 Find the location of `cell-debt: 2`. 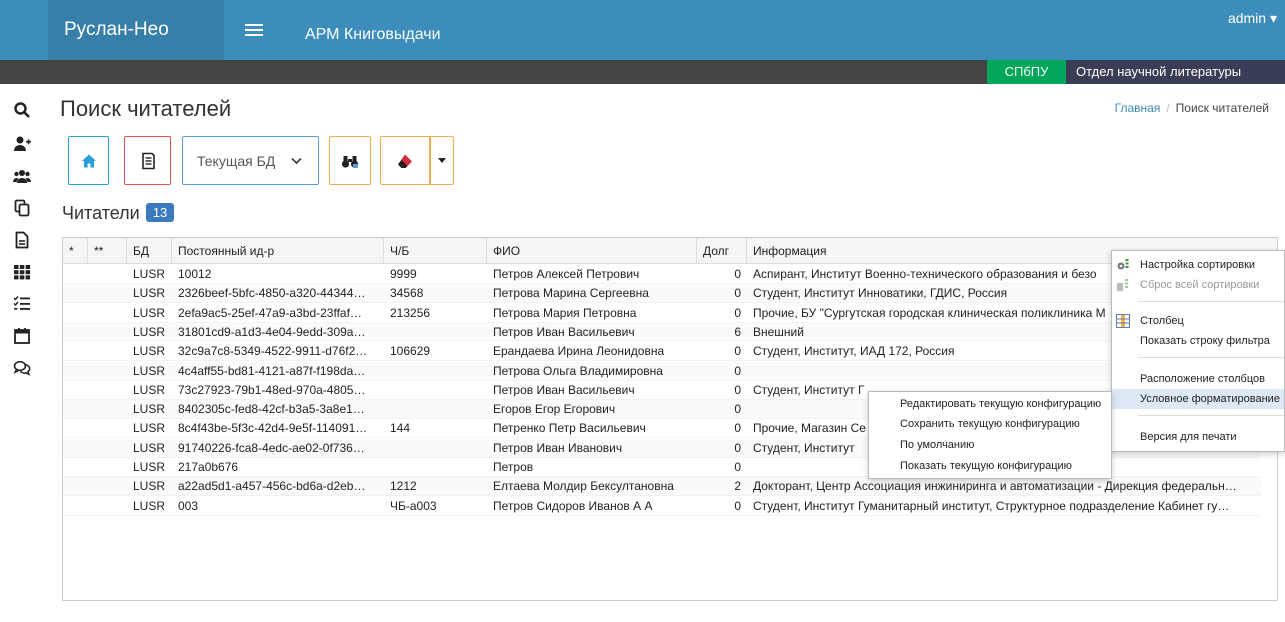

cell-debt: 2 is located at coordinates (737, 486).